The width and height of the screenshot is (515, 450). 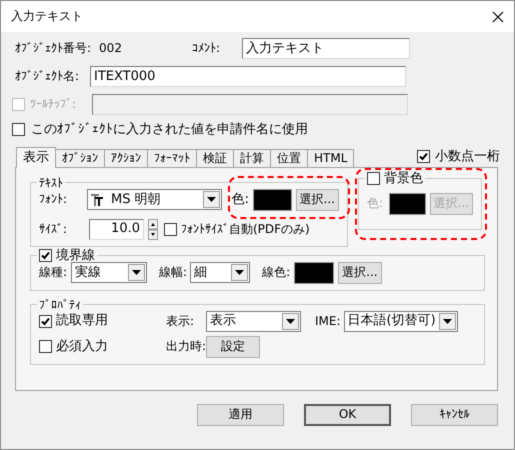 I want to click on field-label: ﾌｫﾝﾄ:, so click(x=53, y=199).